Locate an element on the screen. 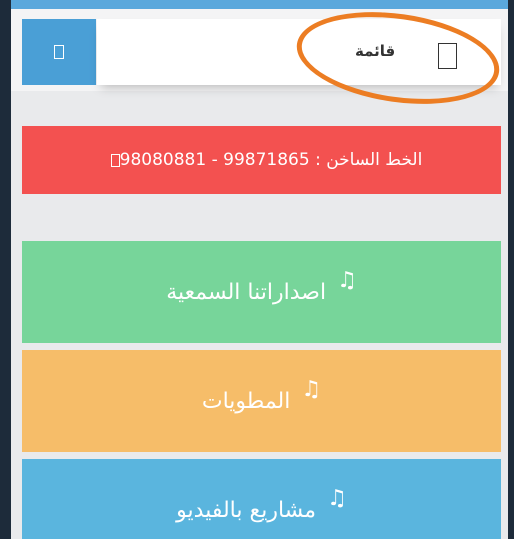 Image resolution: width=514 pixels, height=539 pixels. menu-toggle-button is located at coordinates (59, 52).